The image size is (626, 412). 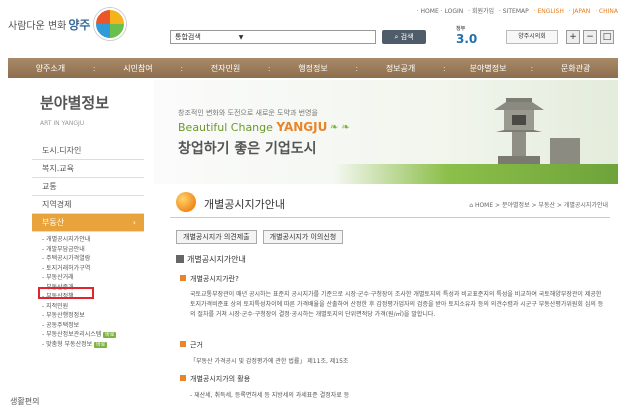 What do you see at coordinates (476, 174) in the screenshot?
I see `grass-decoration` at bounding box center [476, 174].